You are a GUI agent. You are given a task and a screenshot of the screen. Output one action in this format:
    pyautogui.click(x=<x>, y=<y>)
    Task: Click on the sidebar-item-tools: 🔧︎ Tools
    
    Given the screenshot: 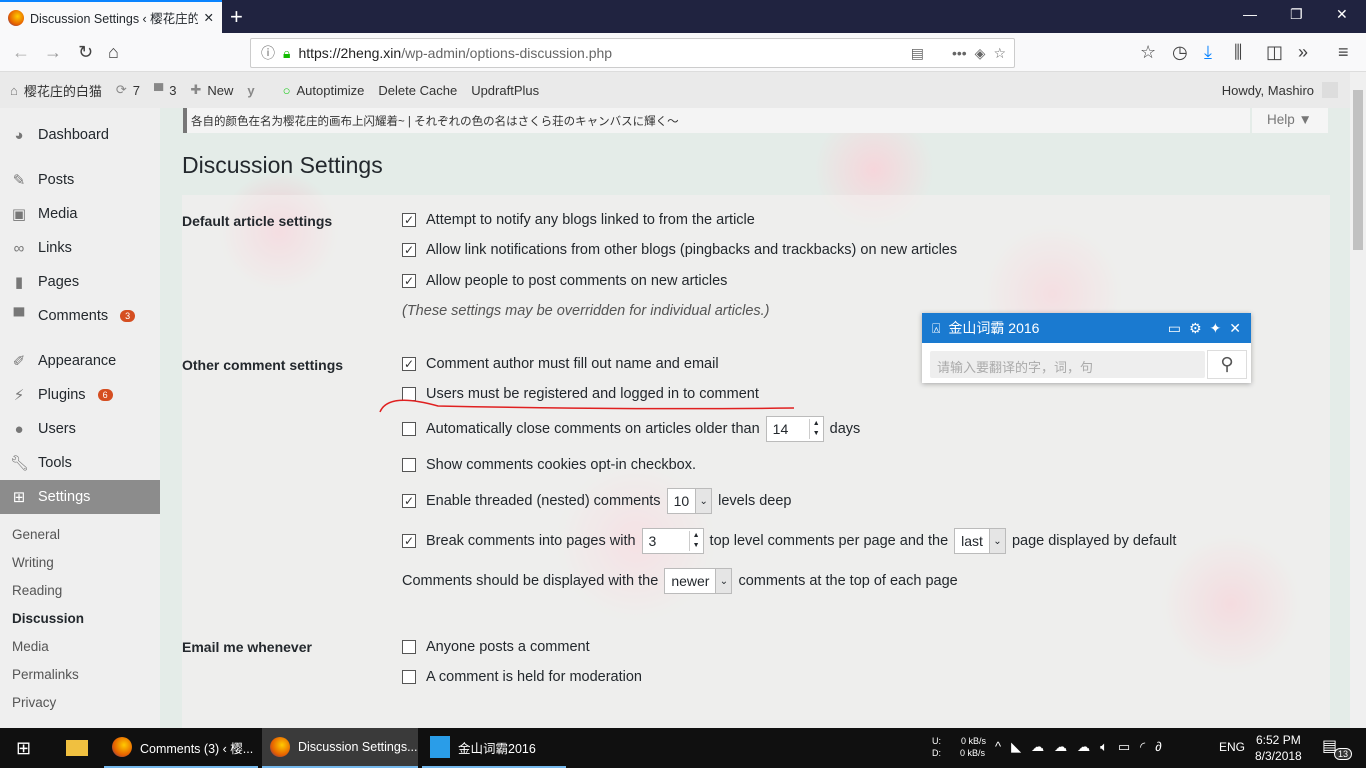 What is the action you would take?
    pyautogui.click(x=80, y=463)
    